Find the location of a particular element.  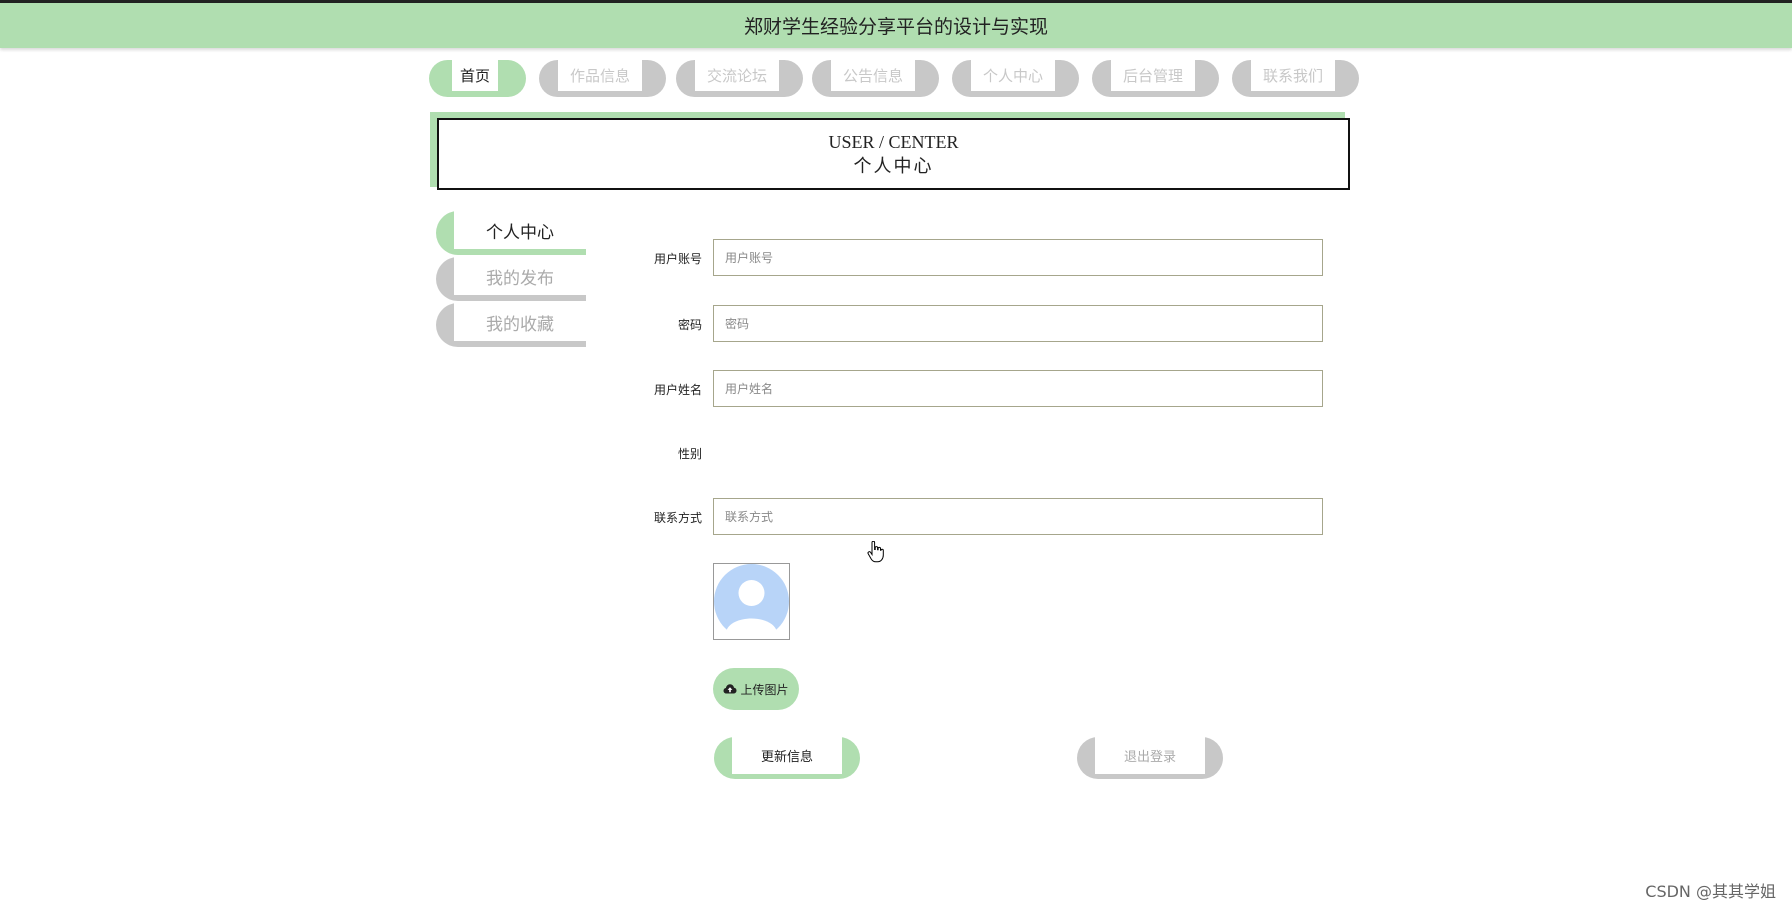

sidebar-item-my-favorites: 我的收藏 is located at coordinates (511, 325).